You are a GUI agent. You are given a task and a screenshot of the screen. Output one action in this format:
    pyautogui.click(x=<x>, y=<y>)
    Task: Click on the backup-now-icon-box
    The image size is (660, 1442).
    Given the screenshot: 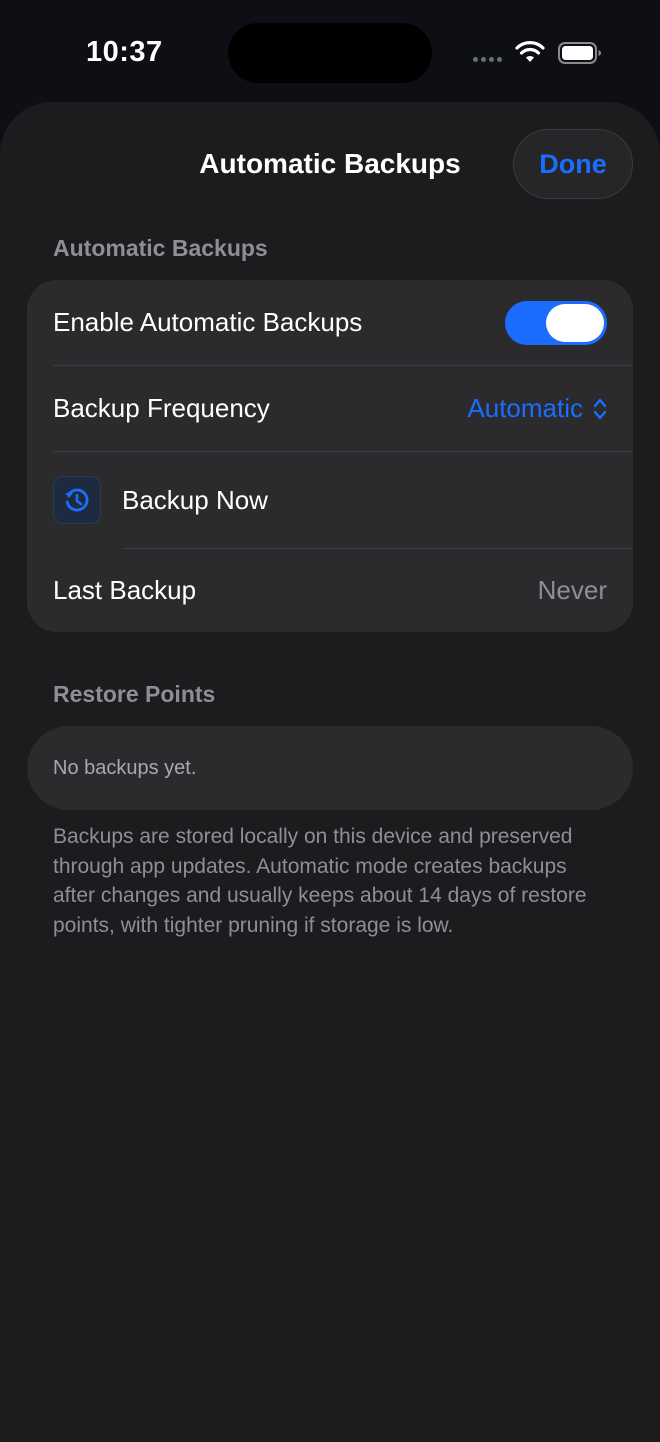 What is the action you would take?
    pyautogui.click(x=77, y=500)
    